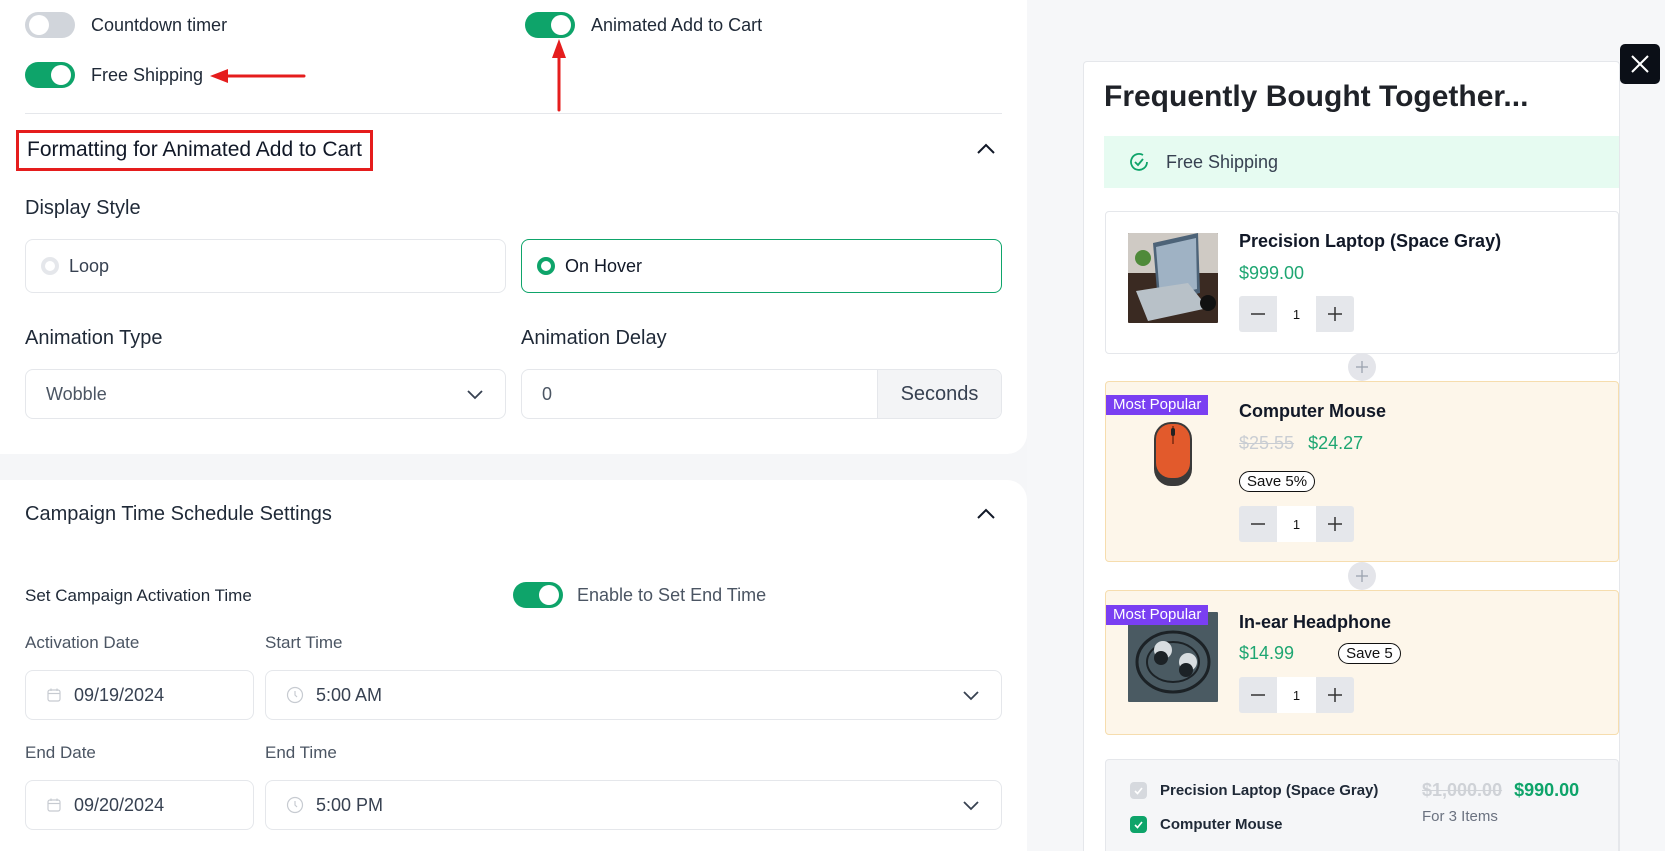  I want to click on end-time-toggle, so click(538, 595).